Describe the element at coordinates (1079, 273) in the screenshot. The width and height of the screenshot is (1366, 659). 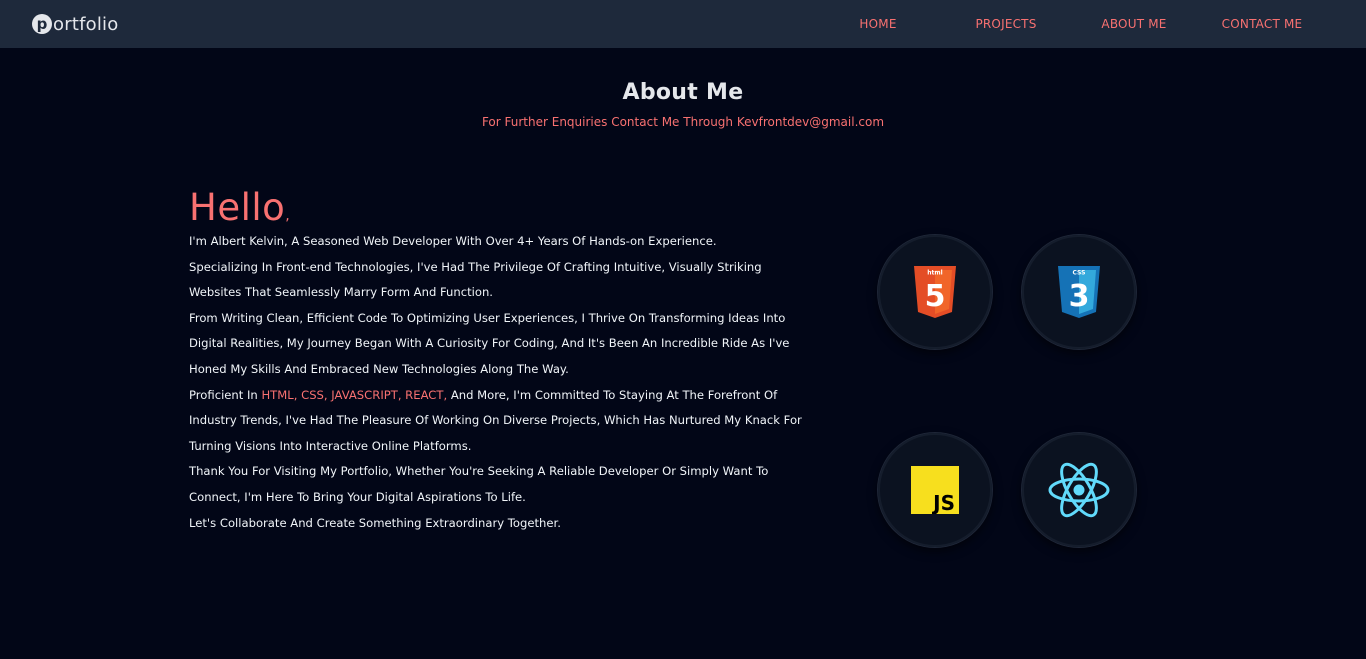
I see `css3-badge-text: CSS` at that location.